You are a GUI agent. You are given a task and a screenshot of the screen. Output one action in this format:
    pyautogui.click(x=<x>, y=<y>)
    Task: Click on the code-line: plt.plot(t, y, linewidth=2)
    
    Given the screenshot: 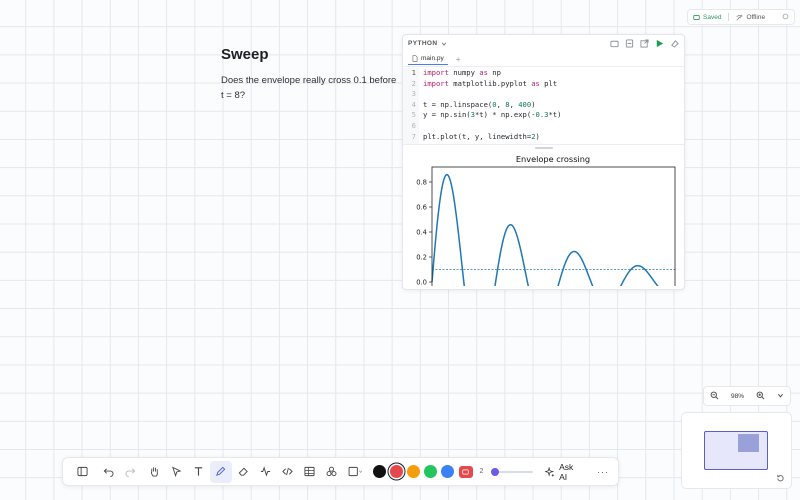 What is the action you would take?
    pyautogui.click(x=481, y=136)
    